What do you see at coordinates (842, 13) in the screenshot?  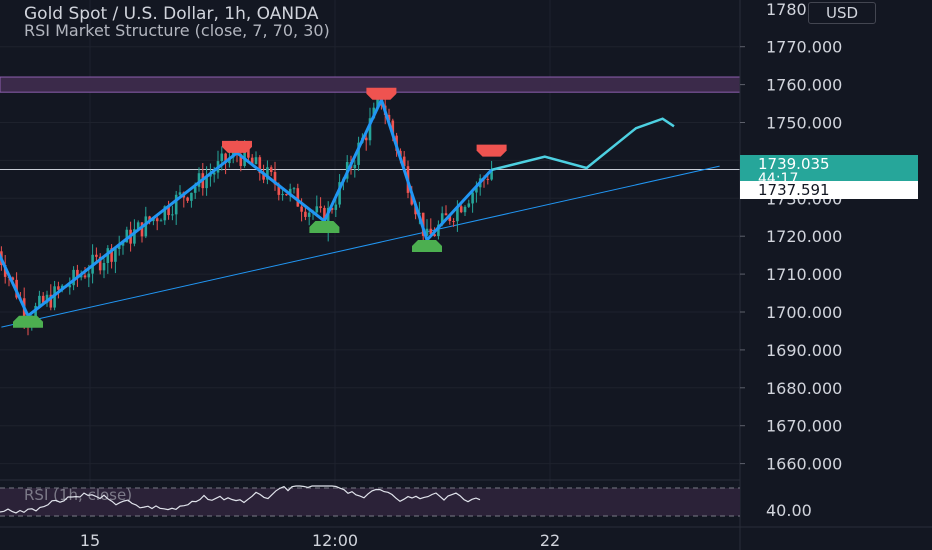 I see `currency-button: USD` at bounding box center [842, 13].